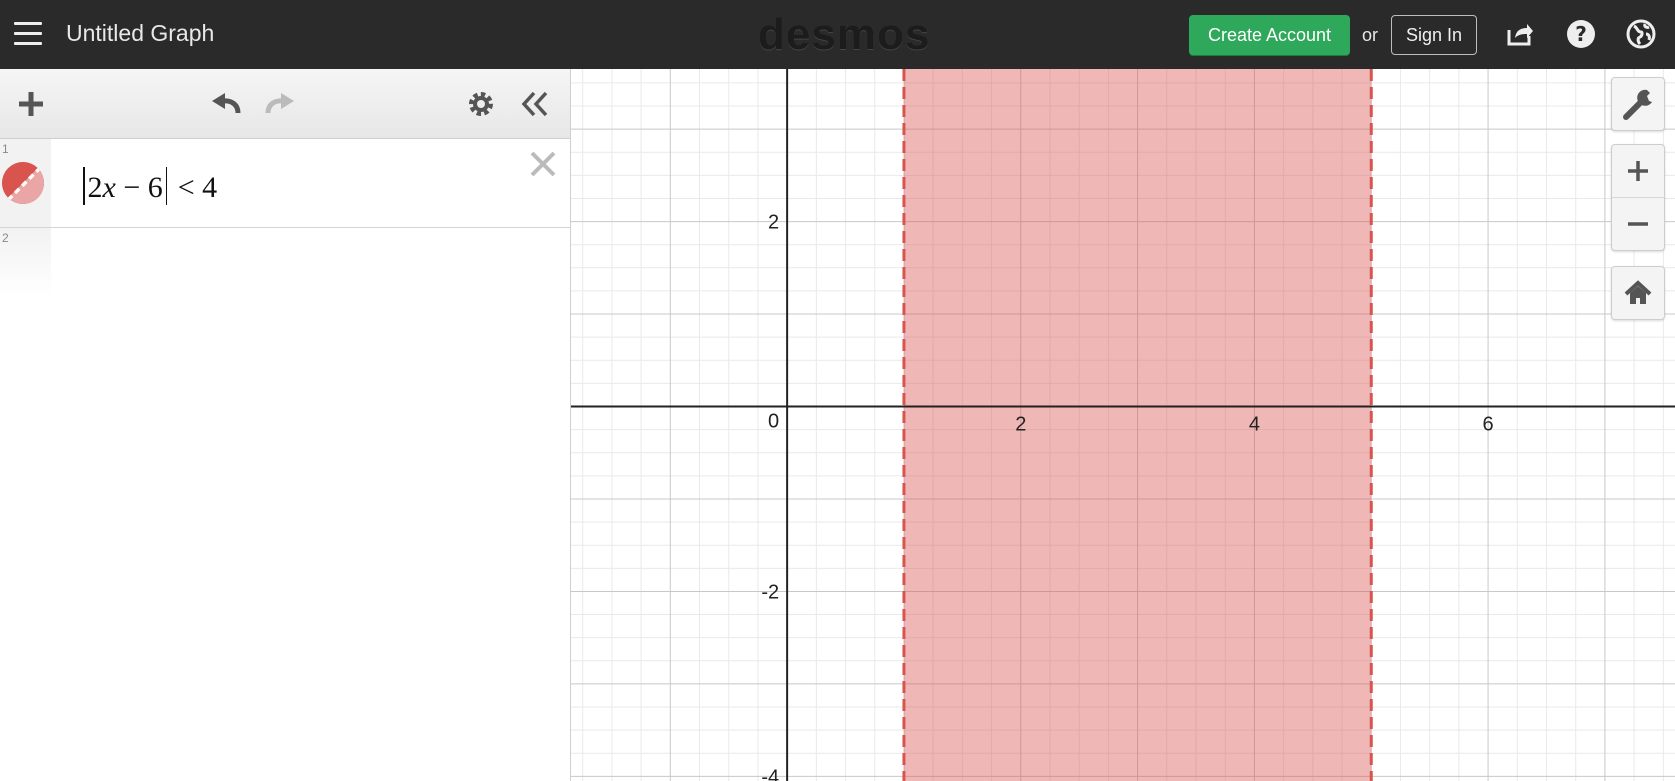  Describe the element at coordinates (5, 149) in the screenshot. I see `expression-index: 1` at that location.